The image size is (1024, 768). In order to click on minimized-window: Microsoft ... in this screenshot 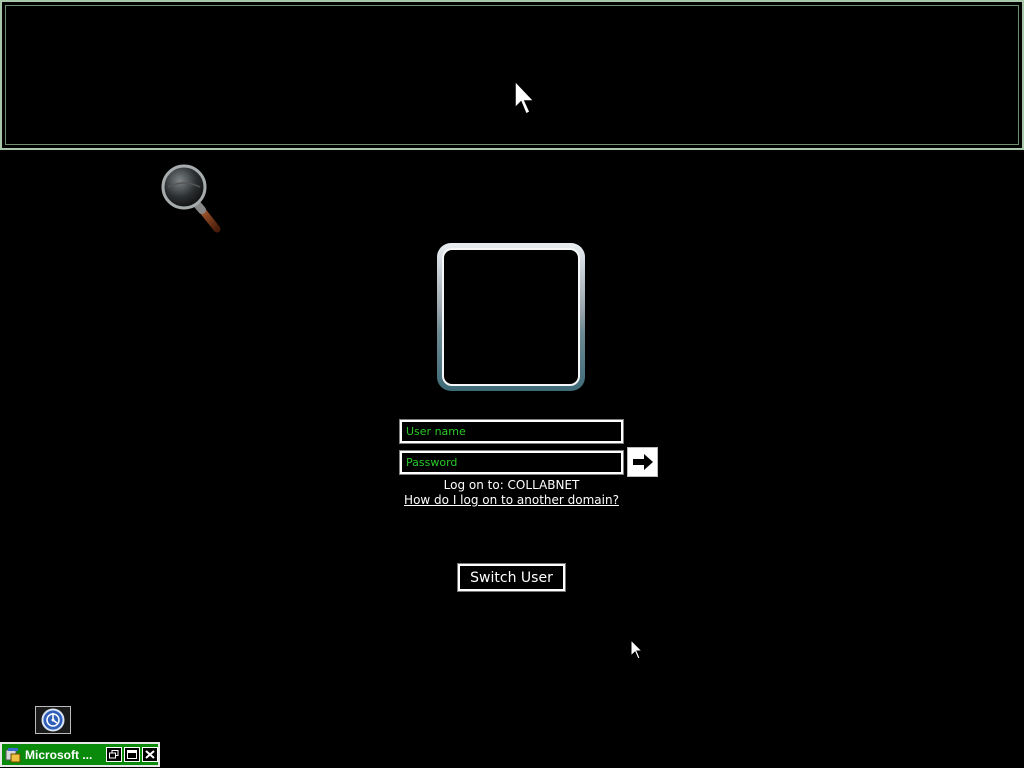, I will do `click(80, 754)`.